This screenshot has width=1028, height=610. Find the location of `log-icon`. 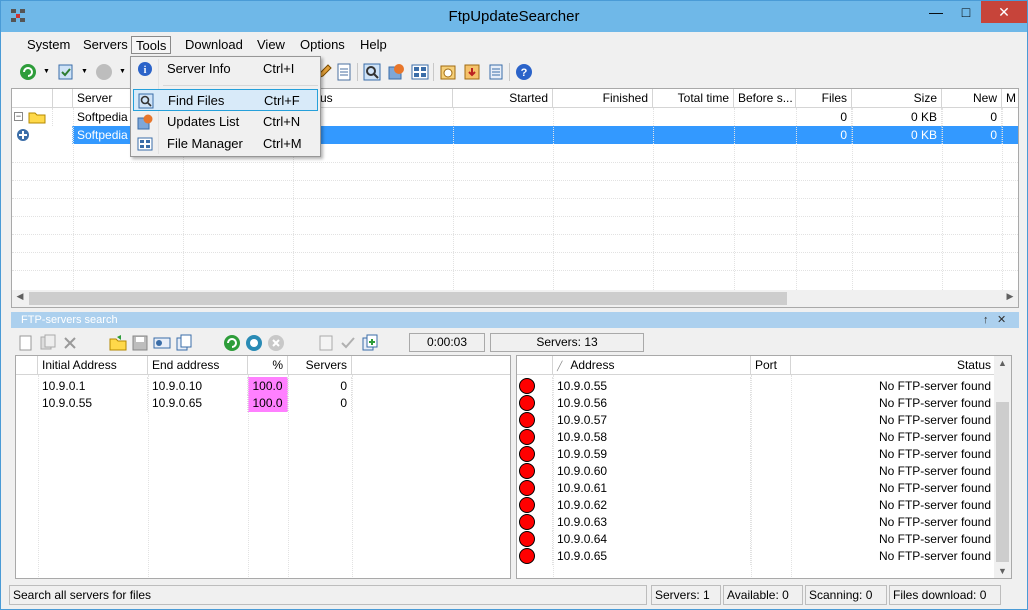

log-icon is located at coordinates (496, 72).